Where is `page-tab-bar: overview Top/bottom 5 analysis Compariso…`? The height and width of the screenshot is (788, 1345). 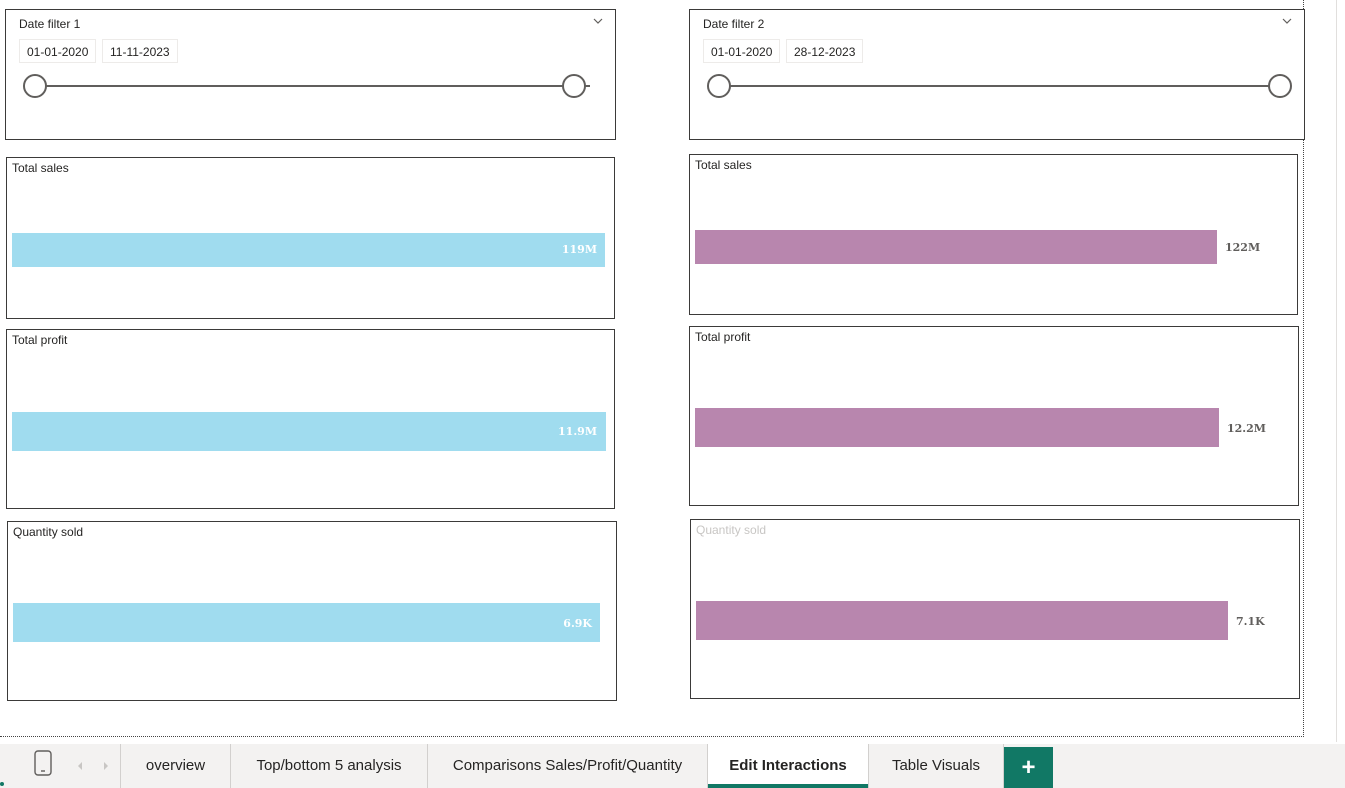 page-tab-bar: overview Top/bottom 5 analysis Compariso… is located at coordinates (672, 766).